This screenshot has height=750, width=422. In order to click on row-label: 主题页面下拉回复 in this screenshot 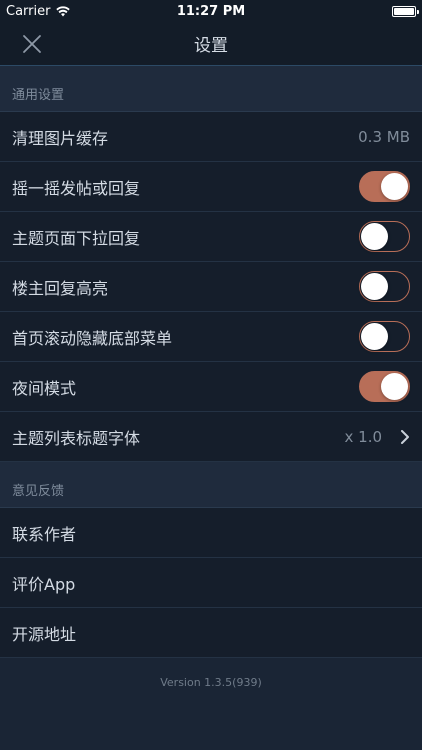, I will do `click(76, 238)`.